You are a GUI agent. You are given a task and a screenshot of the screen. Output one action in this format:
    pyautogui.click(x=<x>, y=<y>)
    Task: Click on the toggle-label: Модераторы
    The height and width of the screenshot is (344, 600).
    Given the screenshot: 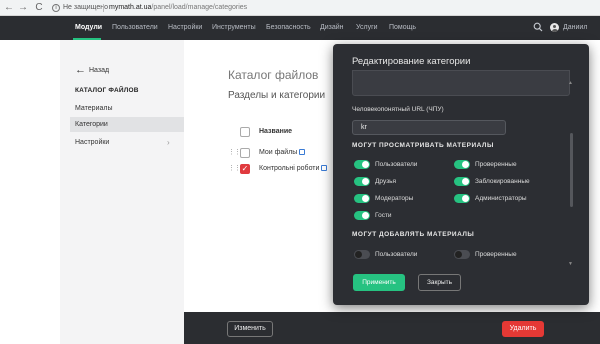 What is the action you would take?
    pyautogui.click(x=394, y=198)
    